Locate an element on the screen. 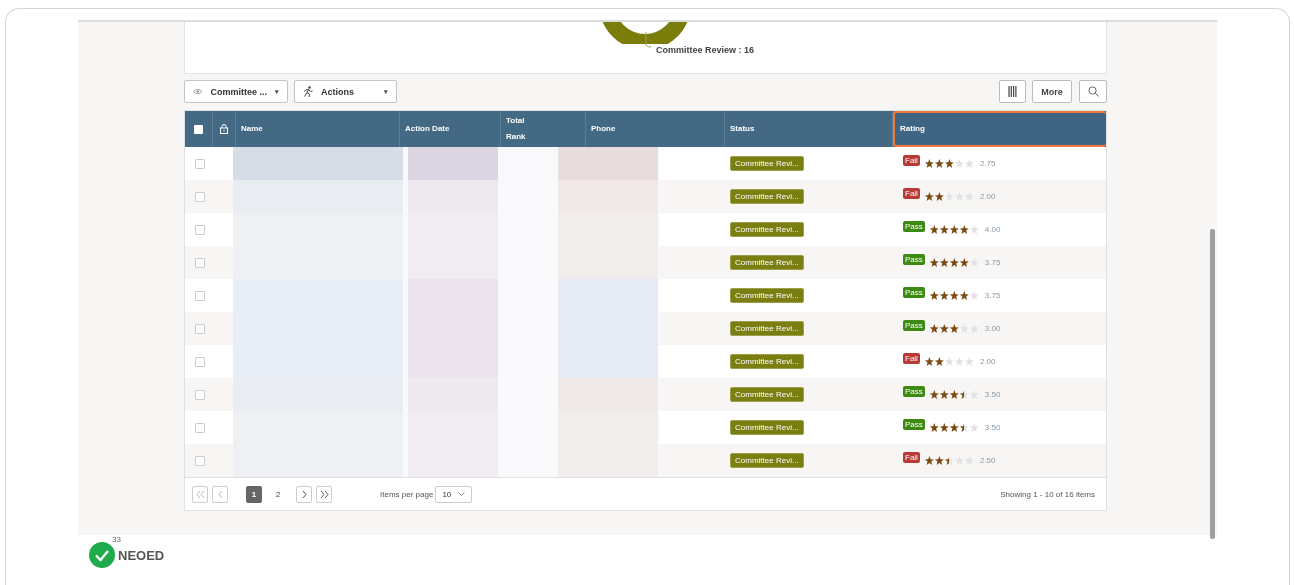 The width and height of the screenshot is (1294, 585). next-page-button is located at coordinates (304, 494).